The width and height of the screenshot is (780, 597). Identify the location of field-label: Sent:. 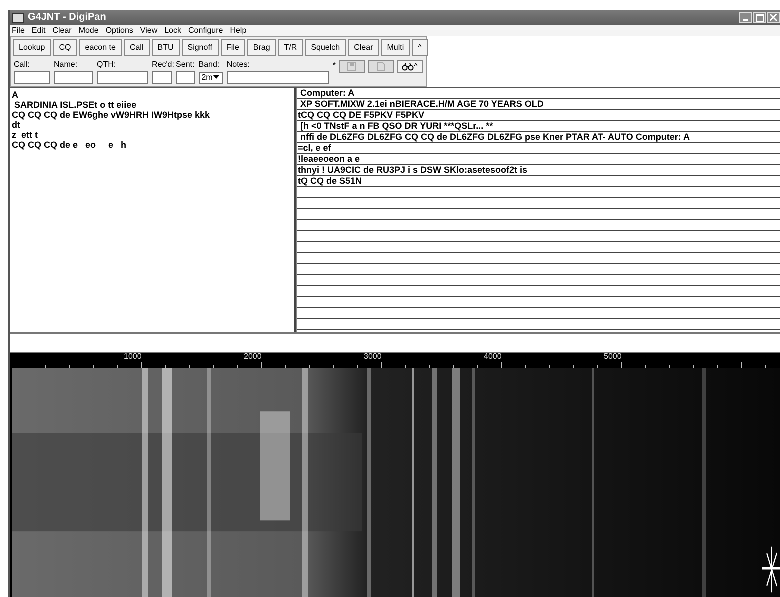
(185, 65).